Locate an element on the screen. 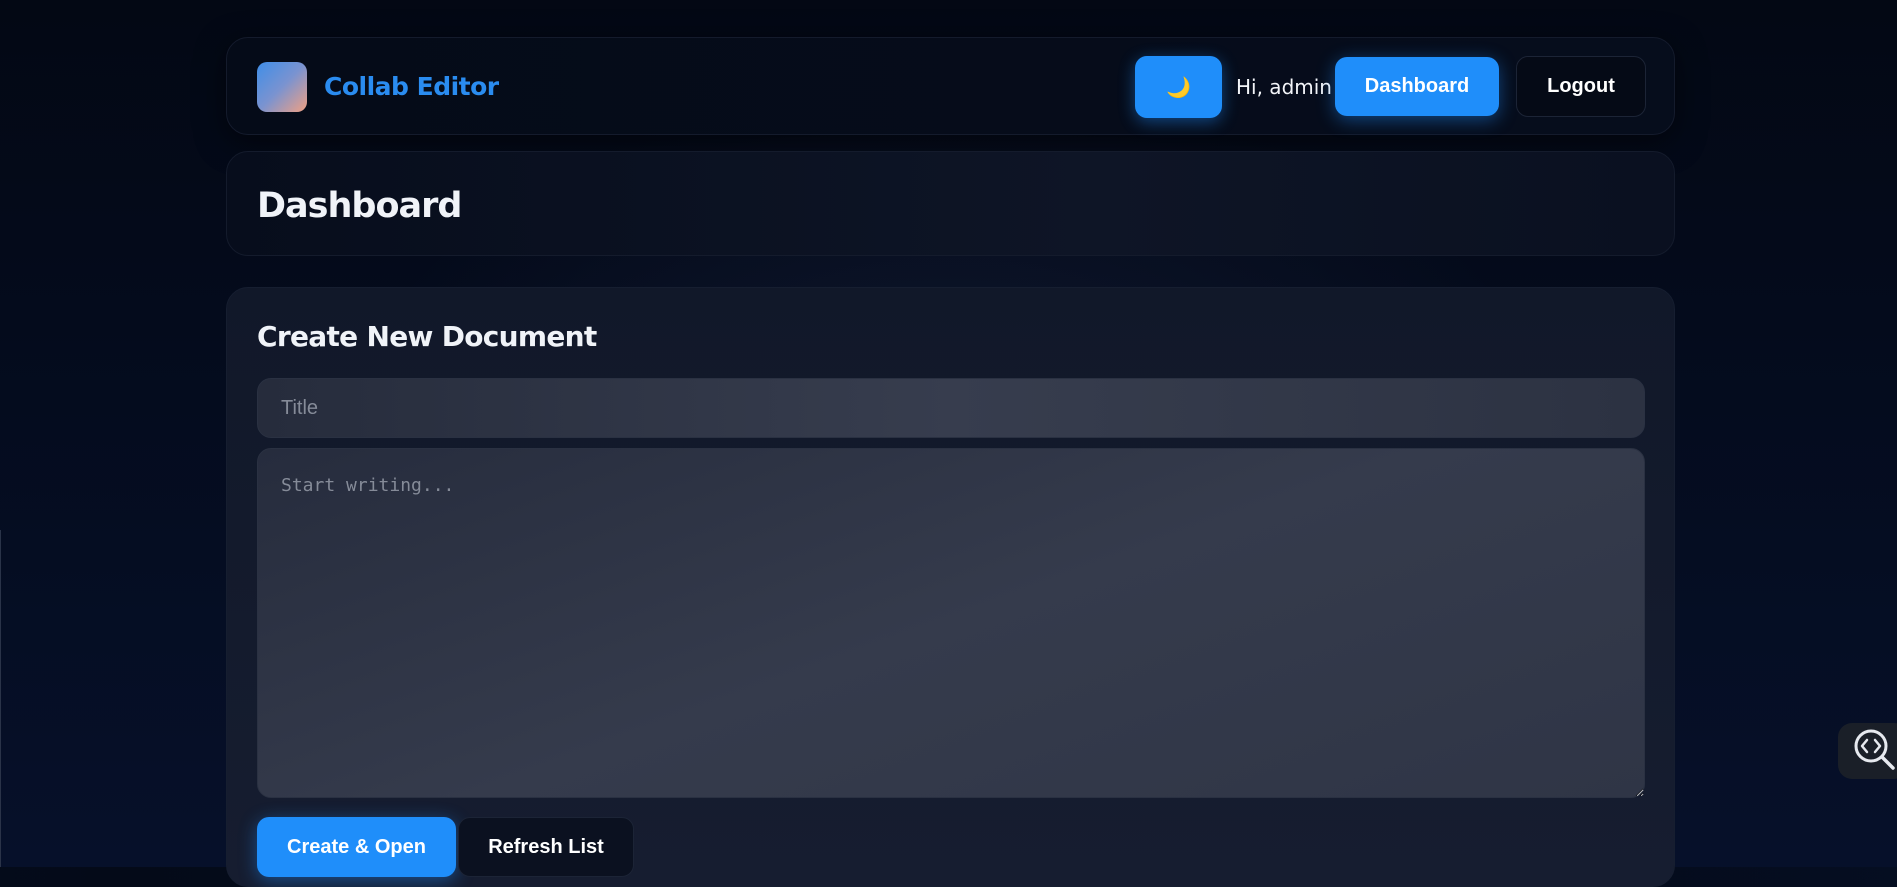  page-title-card: Dashboard is located at coordinates (950, 203).